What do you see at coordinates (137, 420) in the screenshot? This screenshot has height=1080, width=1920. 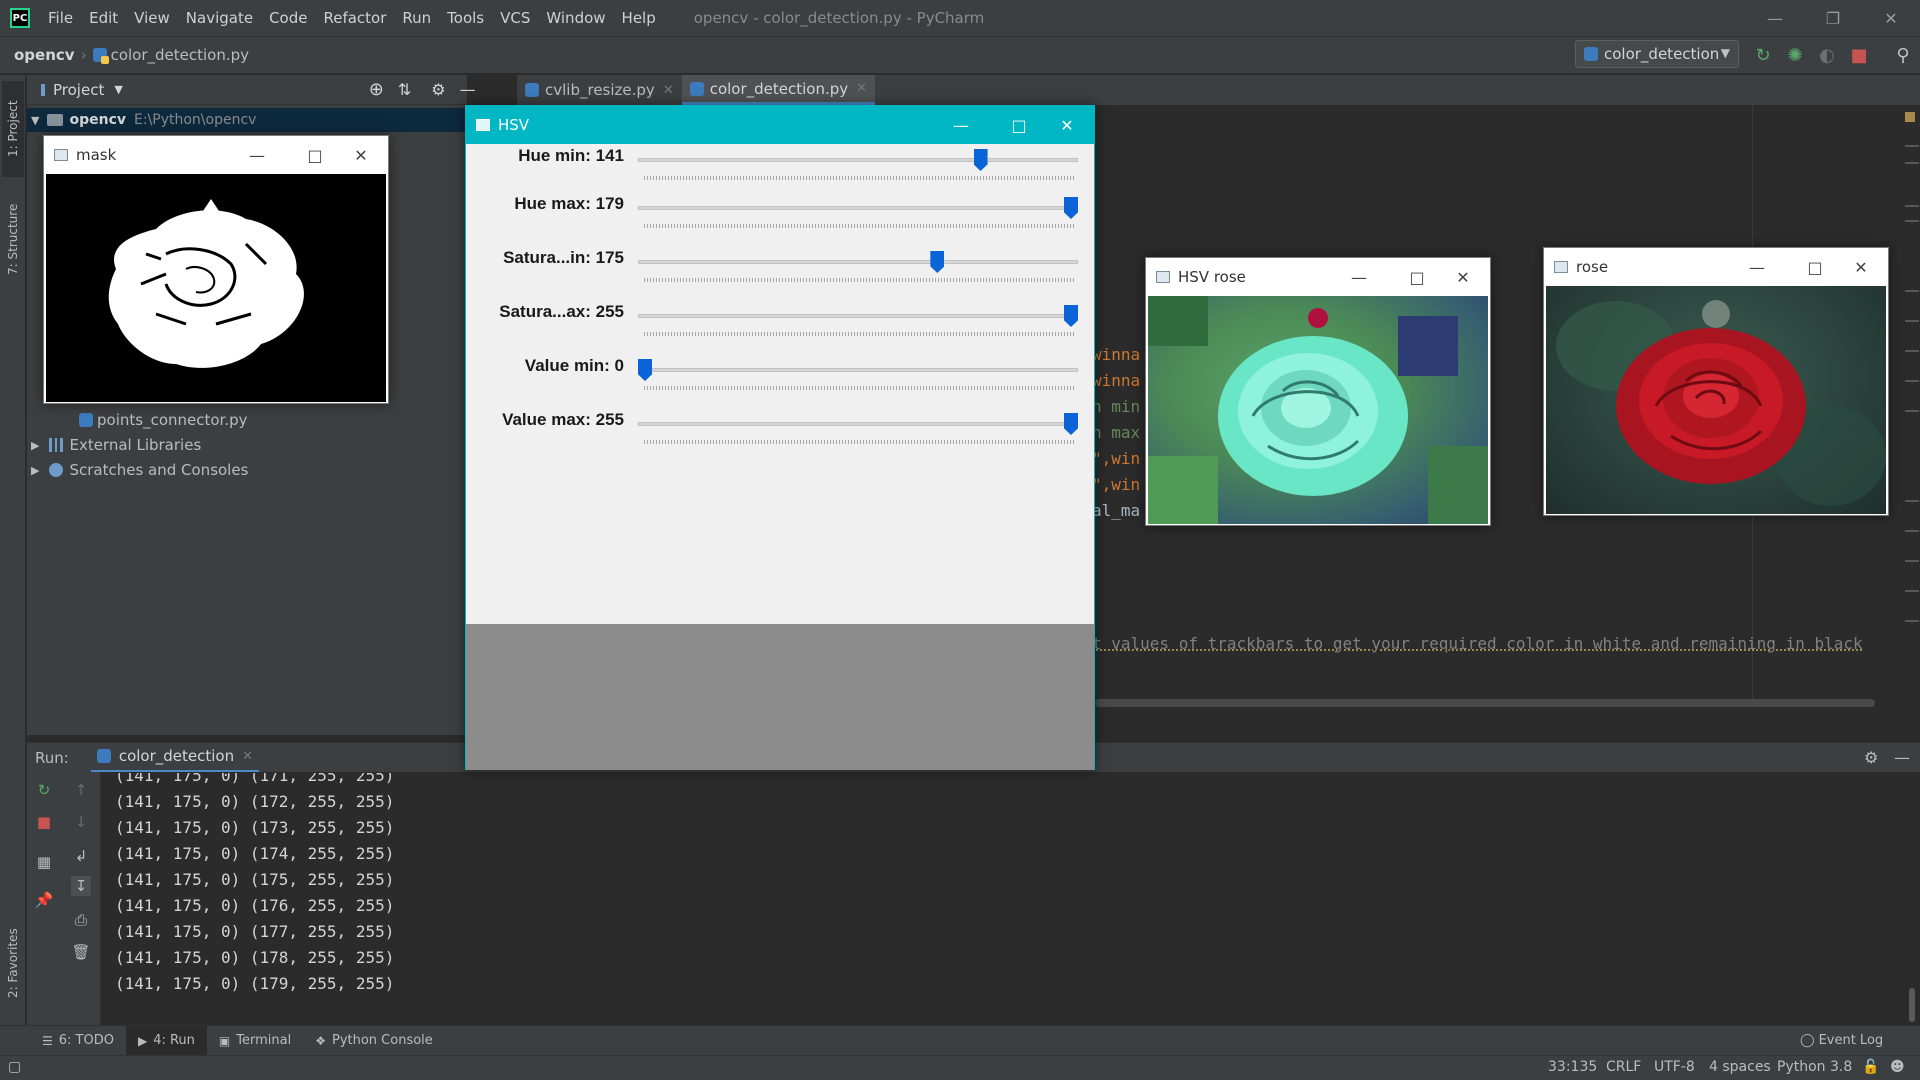 I see `tree-item-points-connector: points_connector.py` at bounding box center [137, 420].